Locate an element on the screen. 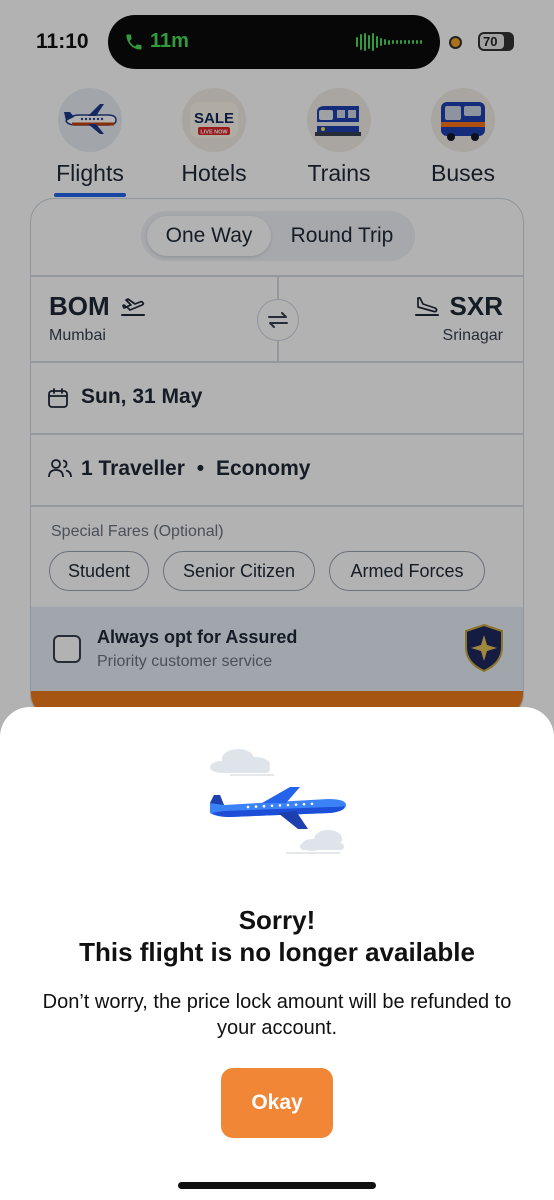 The width and height of the screenshot is (554, 1200). okay-button: Okay is located at coordinates (277, 1103).